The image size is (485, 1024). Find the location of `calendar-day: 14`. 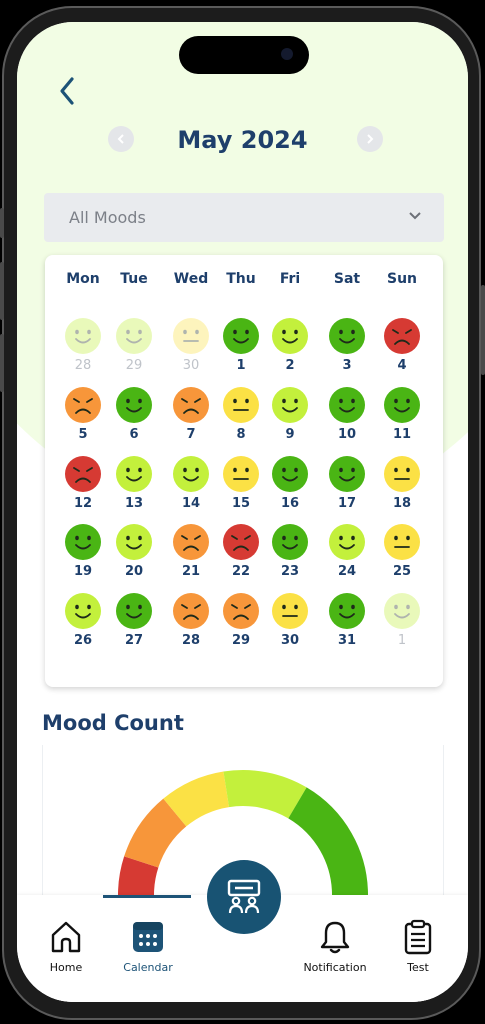

calendar-day: 14 is located at coordinates (191, 483).